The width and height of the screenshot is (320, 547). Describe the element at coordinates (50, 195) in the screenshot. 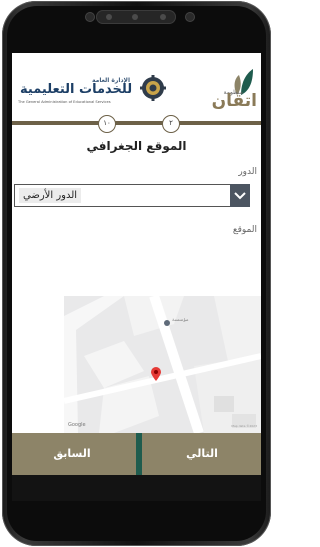

I see `floor-select-value: الدور الأرضي` at that location.